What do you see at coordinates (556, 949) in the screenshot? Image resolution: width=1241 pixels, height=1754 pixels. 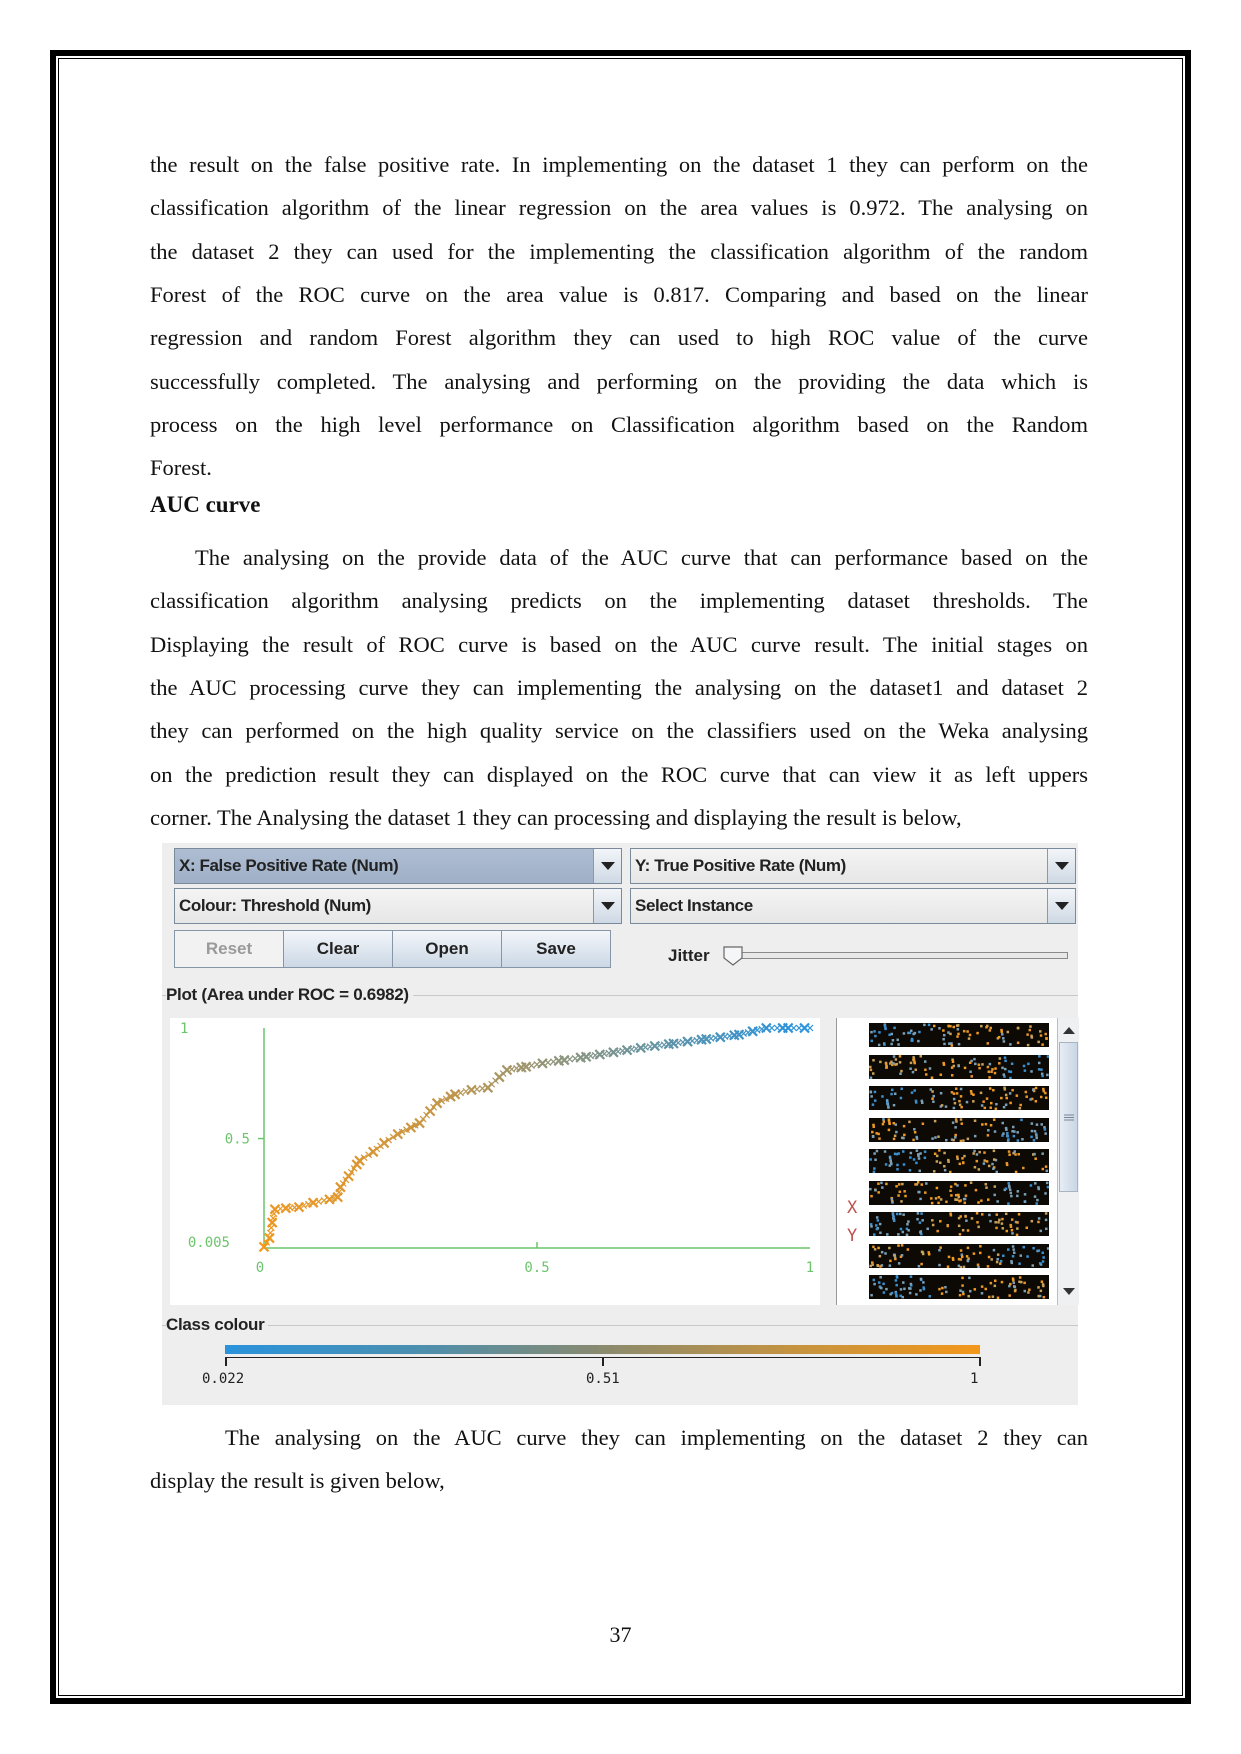 I see `save-button: Save` at bounding box center [556, 949].